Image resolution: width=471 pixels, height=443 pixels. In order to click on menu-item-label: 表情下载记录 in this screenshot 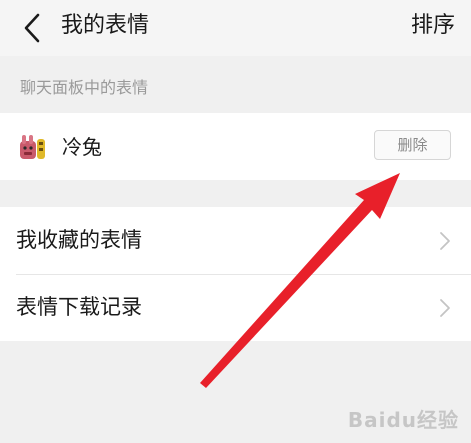, I will do `click(79, 307)`.